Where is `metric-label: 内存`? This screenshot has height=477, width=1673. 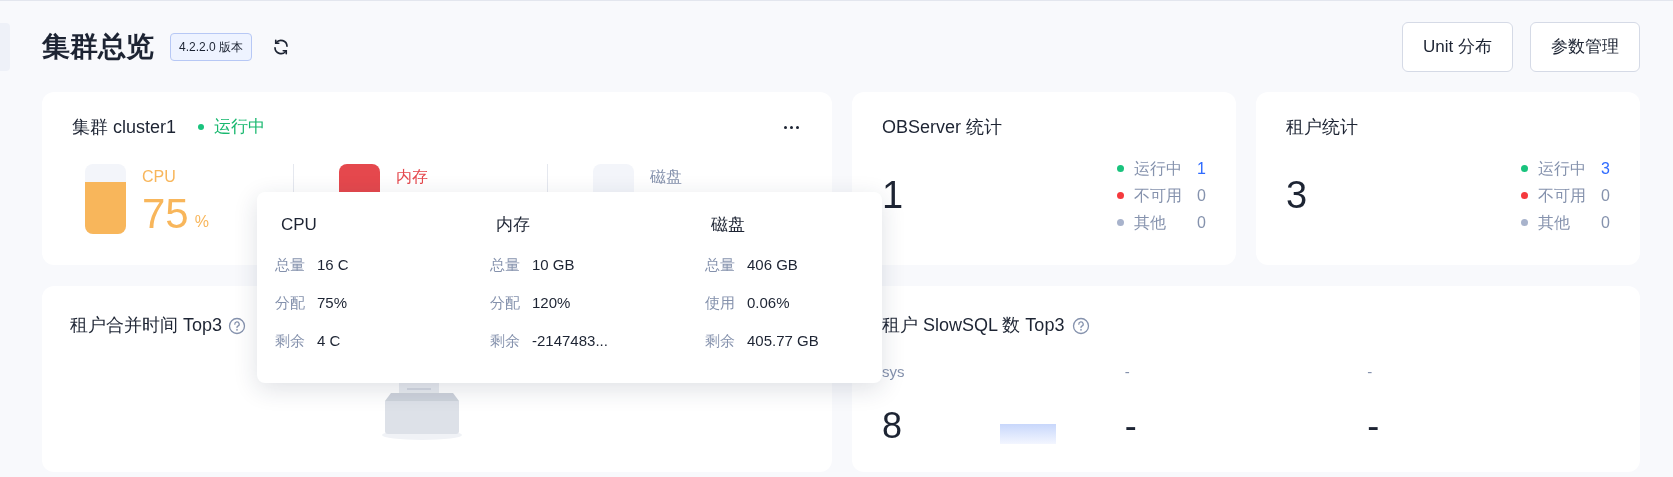
metric-label: 内存 is located at coordinates (411, 177).